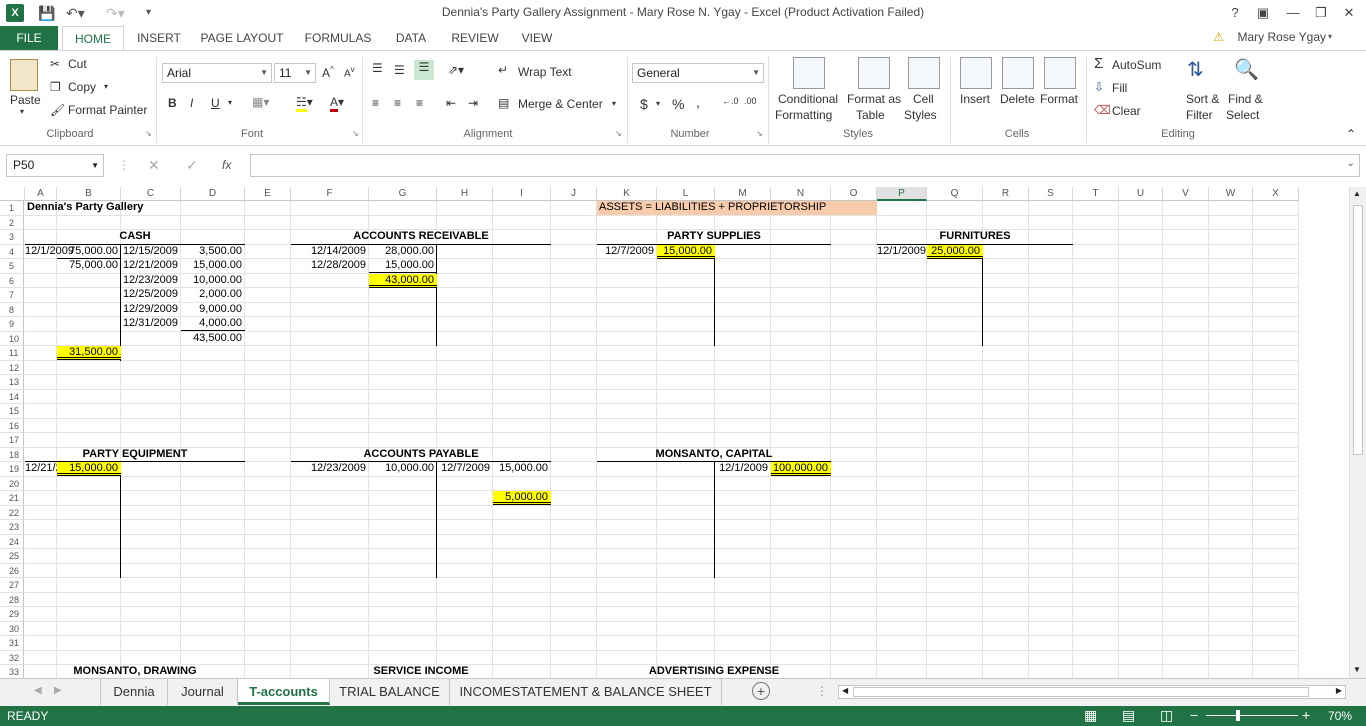  I want to click on restore-icon: ❐, so click(1321, 13).